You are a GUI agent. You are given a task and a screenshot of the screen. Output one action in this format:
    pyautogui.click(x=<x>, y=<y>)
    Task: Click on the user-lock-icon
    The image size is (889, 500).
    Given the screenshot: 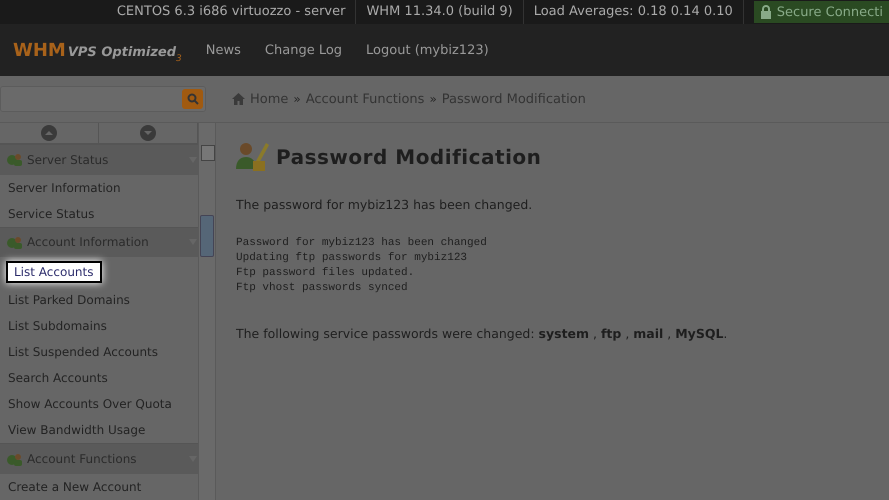 What is the action you would take?
    pyautogui.click(x=253, y=157)
    